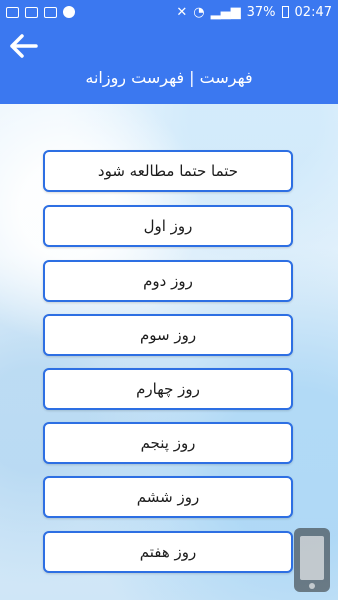 The height and width of the screenshot is (600, 338). I want to click on menu-item-day-5: روز پنجم, so click(168, 443).